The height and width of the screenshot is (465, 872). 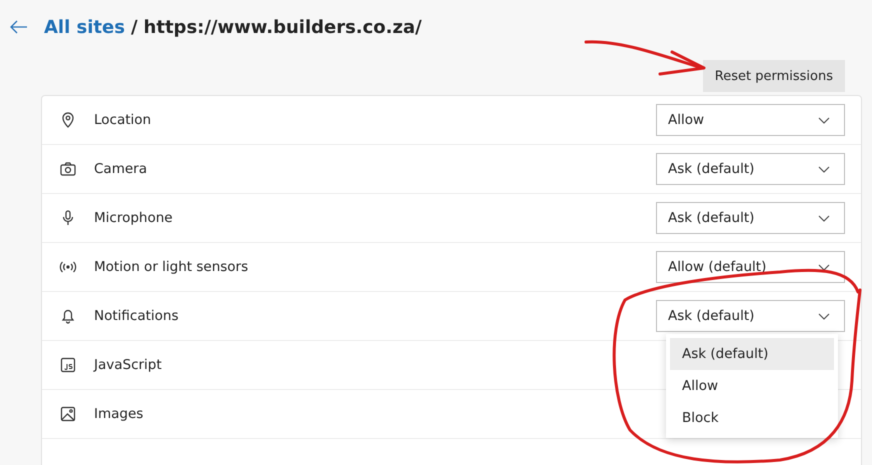 What do you see at coordinates (171, 267) in the screenshot?
I see `permission-label: Motion or light sensors` at bounding box center [171, 267].